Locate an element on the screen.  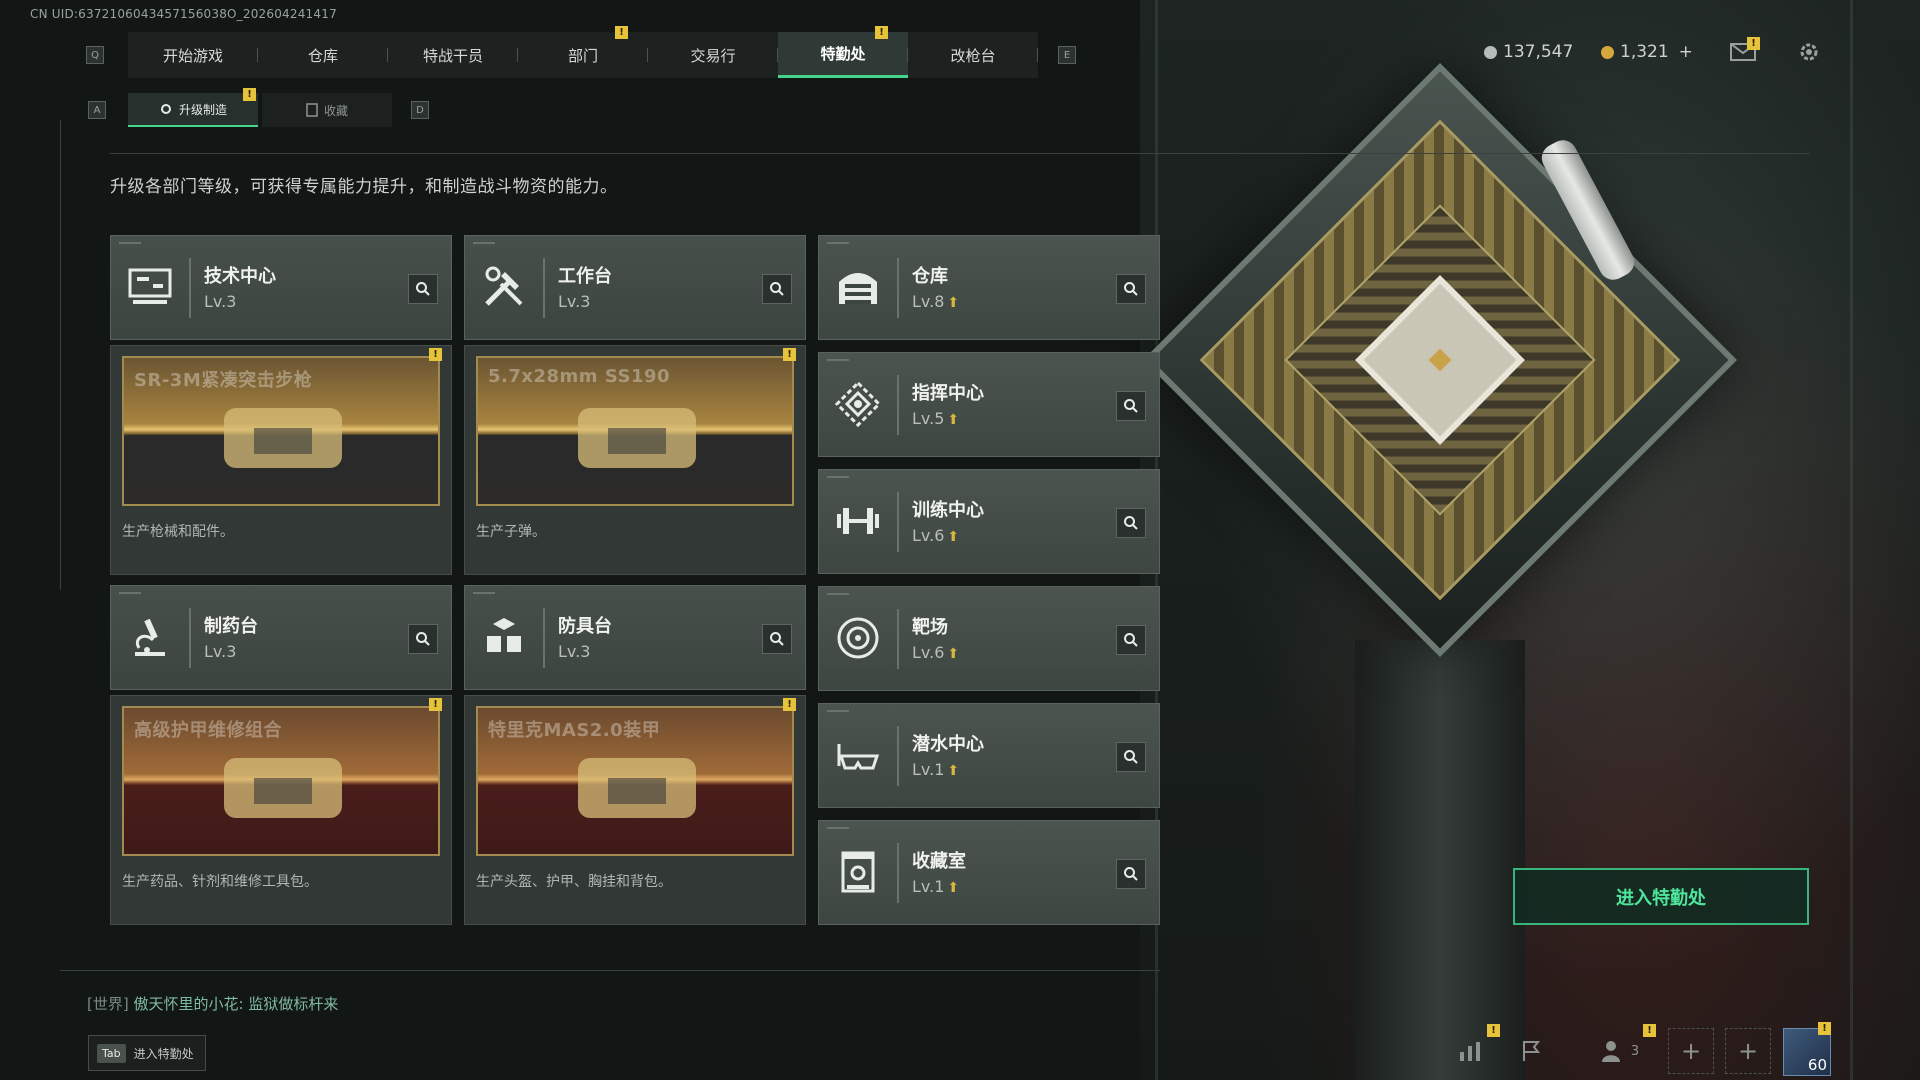
facility-card-department-5: 收藏室 Lv.1 ⬆ is located at coordinates (989, 872).